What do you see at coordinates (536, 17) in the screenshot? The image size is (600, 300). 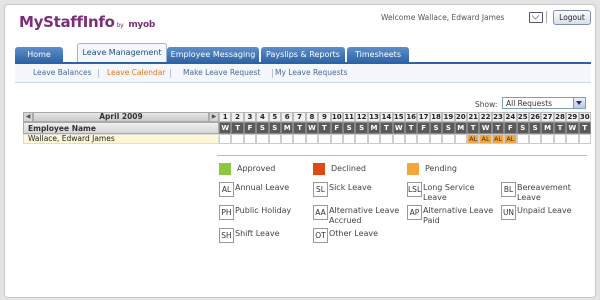 I see `mail-icon` at bounding box center [536, 17].